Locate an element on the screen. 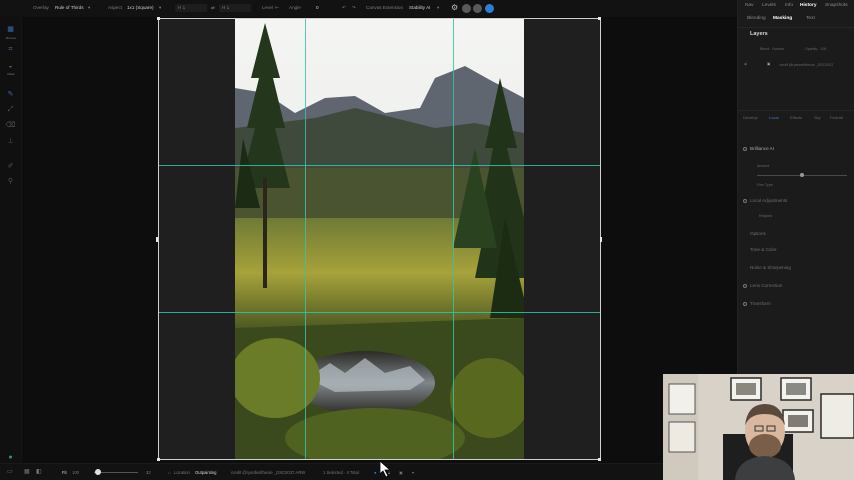  overlay-label: Overlay is located at coordinates (41, 7).